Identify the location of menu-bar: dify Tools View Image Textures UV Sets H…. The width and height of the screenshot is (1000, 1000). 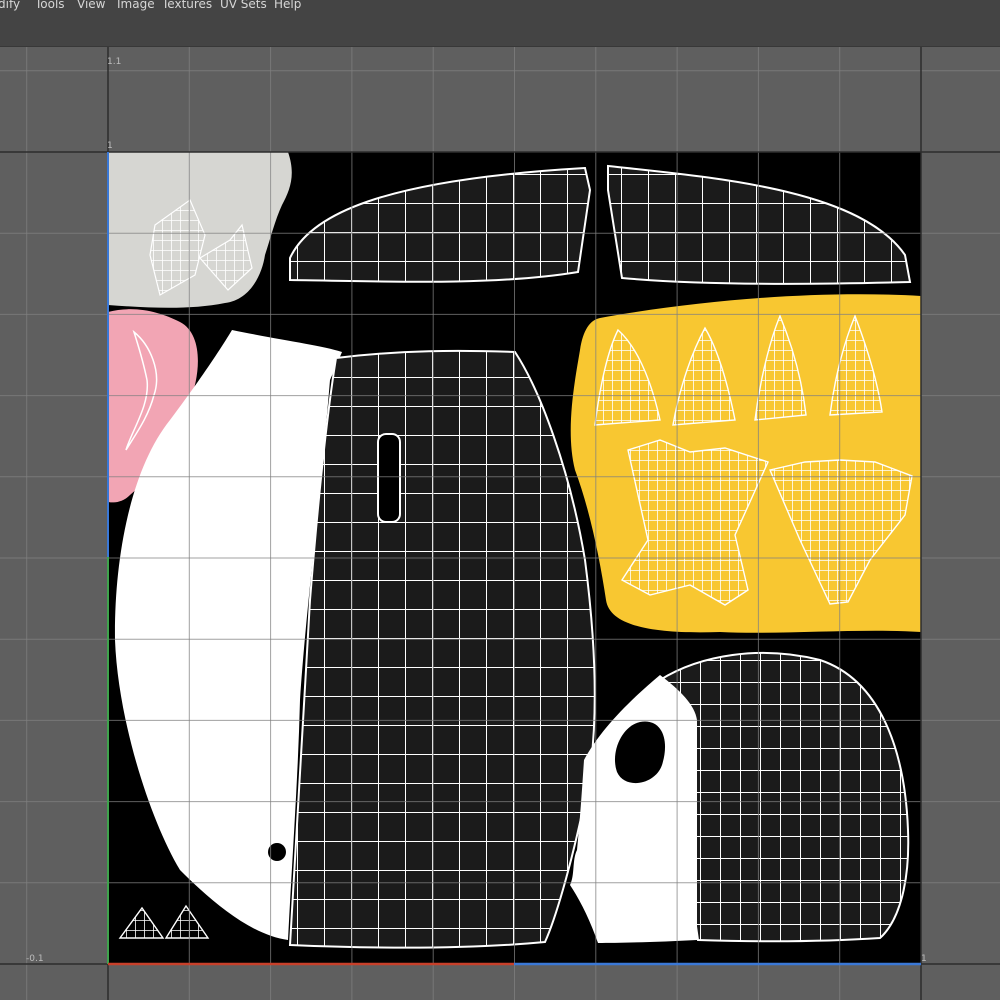
(500, 7).